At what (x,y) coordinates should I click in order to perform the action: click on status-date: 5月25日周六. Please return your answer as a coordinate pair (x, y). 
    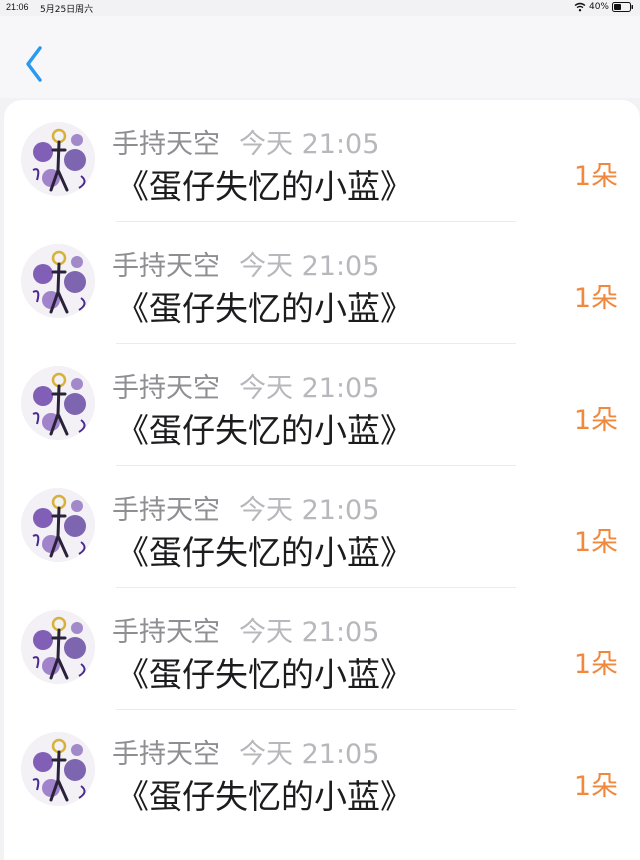
    Looking at the image, I should click on (67, 10).